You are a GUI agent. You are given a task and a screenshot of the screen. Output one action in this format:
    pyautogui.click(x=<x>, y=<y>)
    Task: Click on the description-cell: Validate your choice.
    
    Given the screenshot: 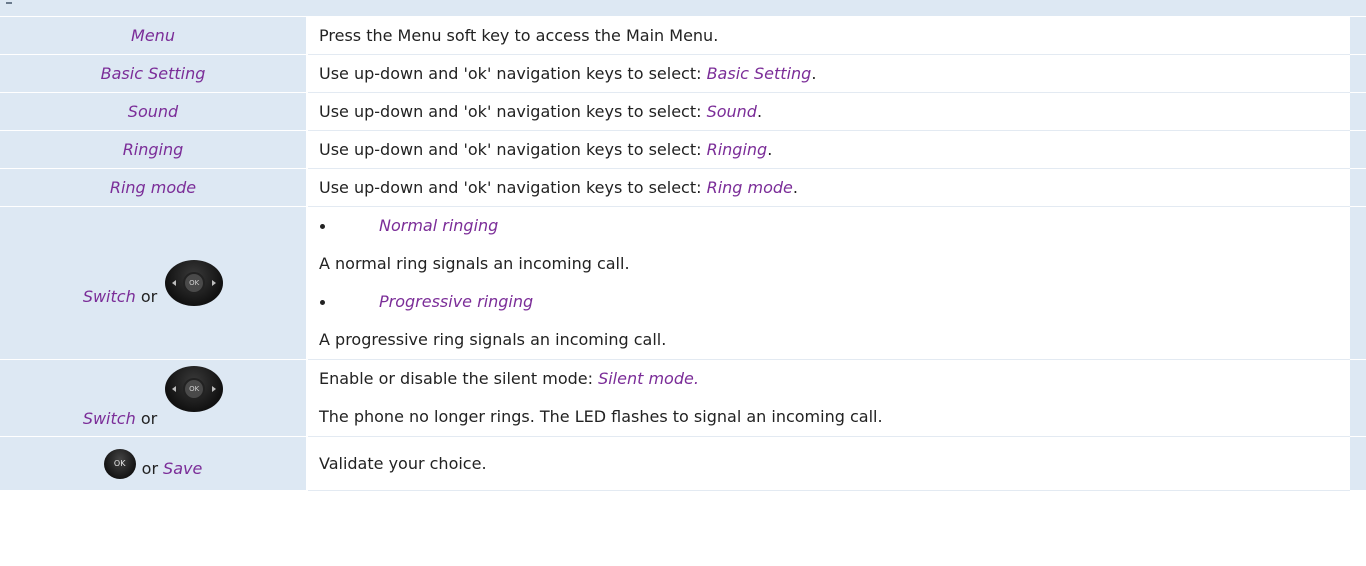 What is the action you would take?
    pyautogui.click(x=828, y=463)
    